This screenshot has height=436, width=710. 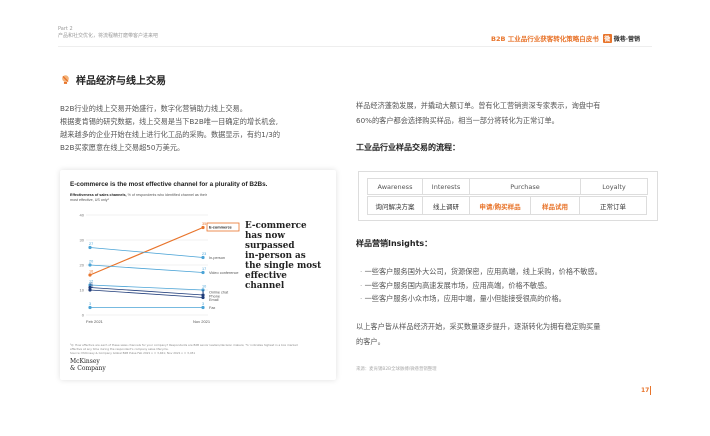 I want to click on report-title: B2B 工业品行业获客转化策略白皮书, so click(x=545, y=39).